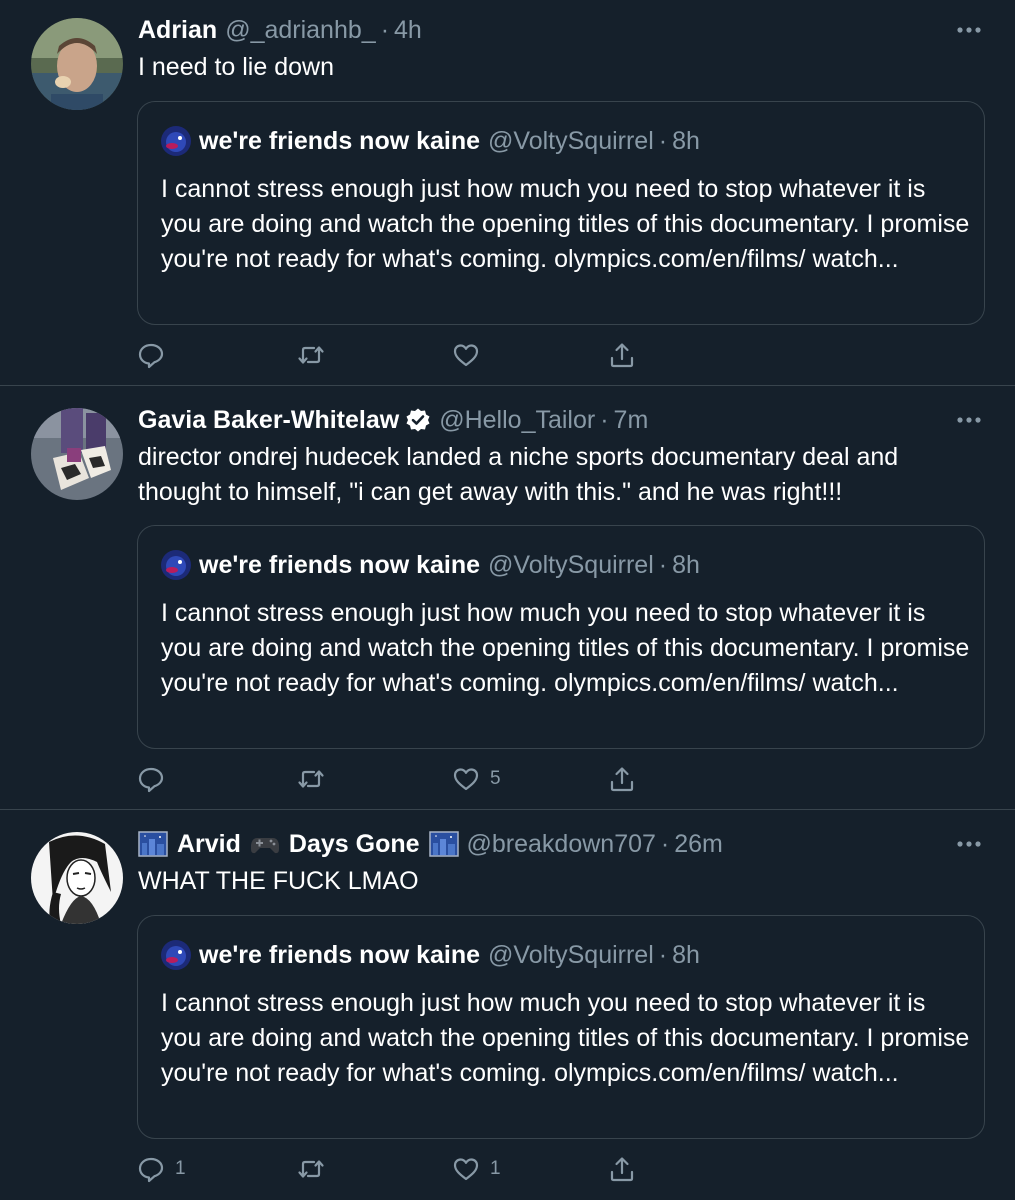 The image size is (1015, 1200). I want to click on like-button: 5, so click(476, 779).